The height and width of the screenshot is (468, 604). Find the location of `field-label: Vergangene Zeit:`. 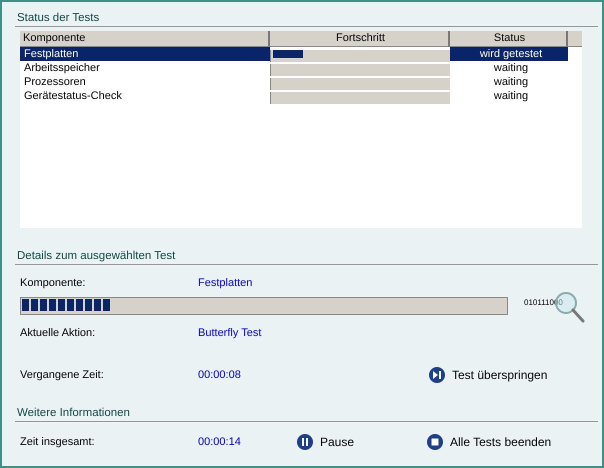

field-label: Vergangene Zeit: is located at coordinates (62, 375).